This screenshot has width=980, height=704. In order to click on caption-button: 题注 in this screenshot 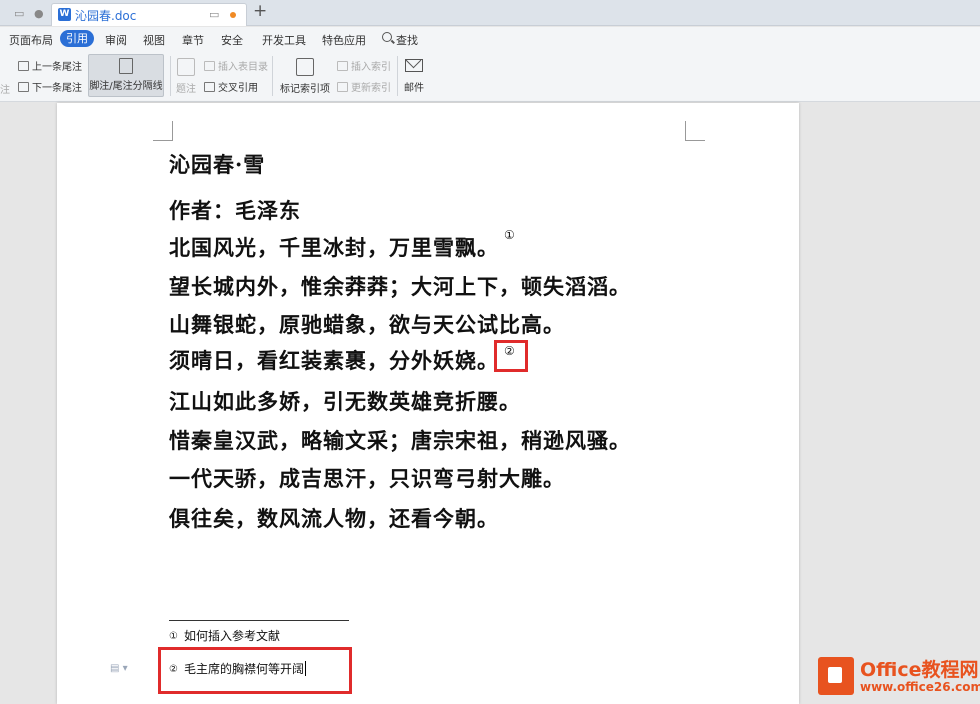, I will do `click(186, 76)`.